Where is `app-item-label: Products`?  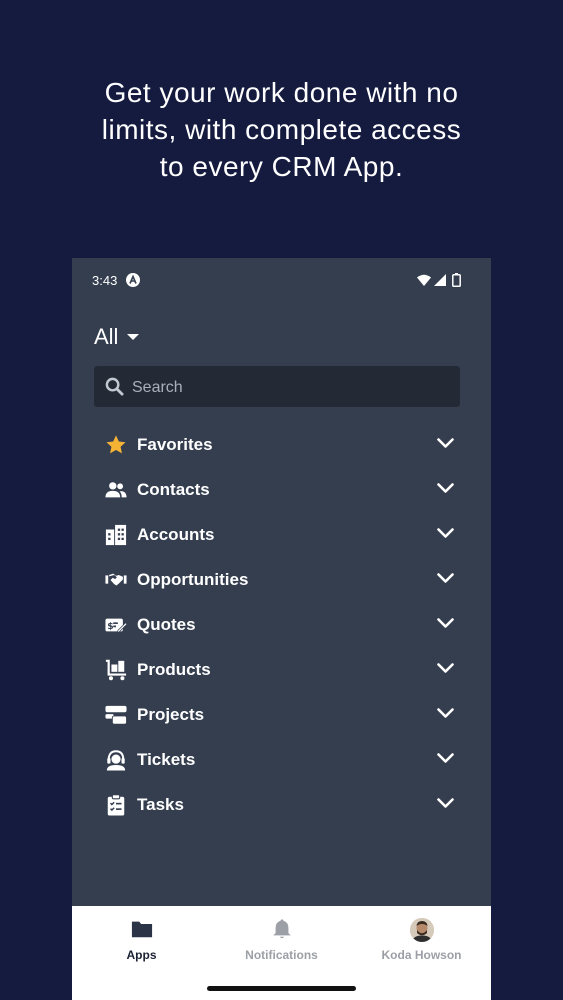
app-item-label: Products is located at coordinates (174, 669).